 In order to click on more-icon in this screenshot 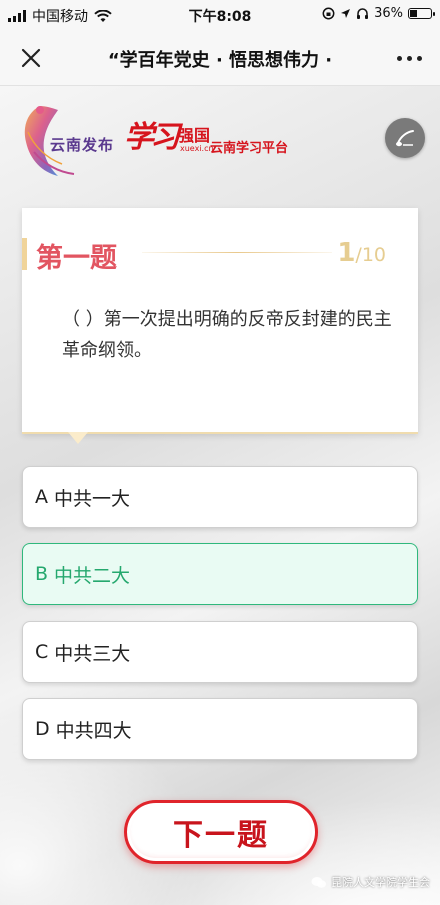, I will do `click(409, 58)`.